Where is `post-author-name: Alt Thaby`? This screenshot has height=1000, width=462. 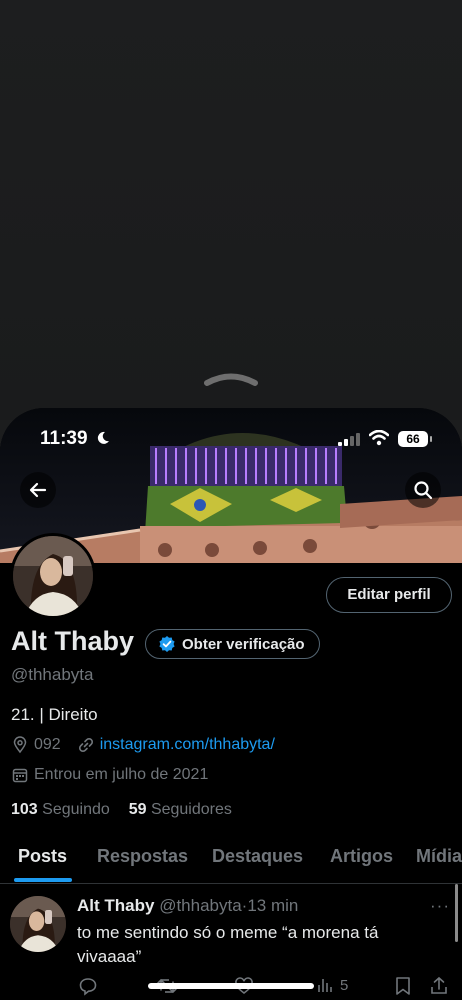
post-author-name: Alt Thaby is located at coordinates (115, 905).